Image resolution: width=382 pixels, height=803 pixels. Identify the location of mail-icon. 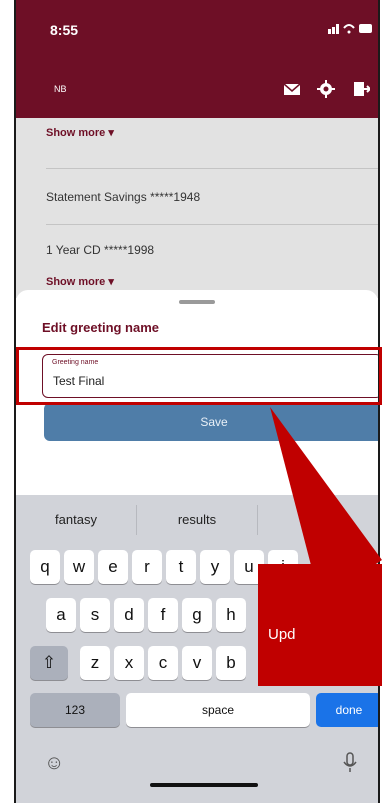
(292, 89).